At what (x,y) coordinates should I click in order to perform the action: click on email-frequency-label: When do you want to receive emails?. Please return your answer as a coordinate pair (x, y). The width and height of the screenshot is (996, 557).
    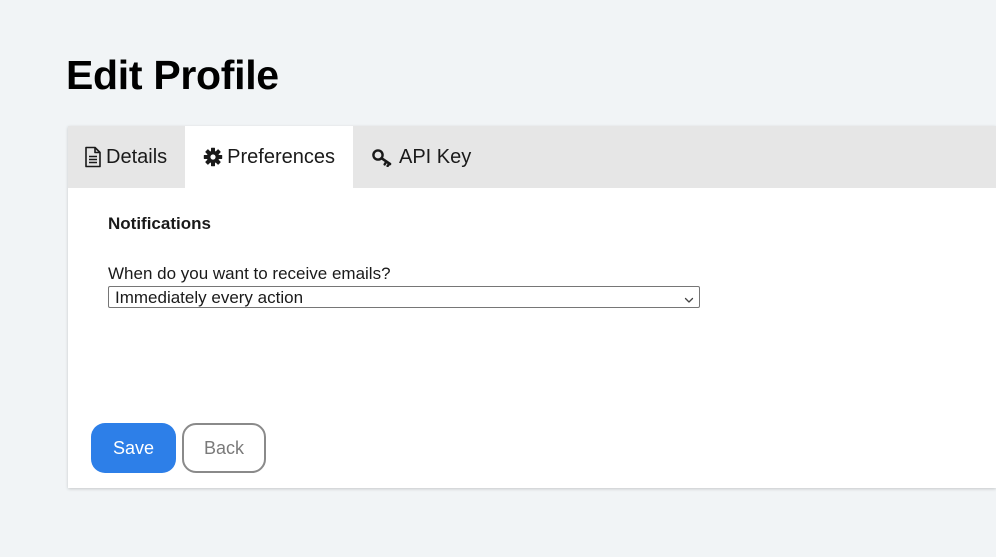
    Looking at the image, I should click on (249, 273).